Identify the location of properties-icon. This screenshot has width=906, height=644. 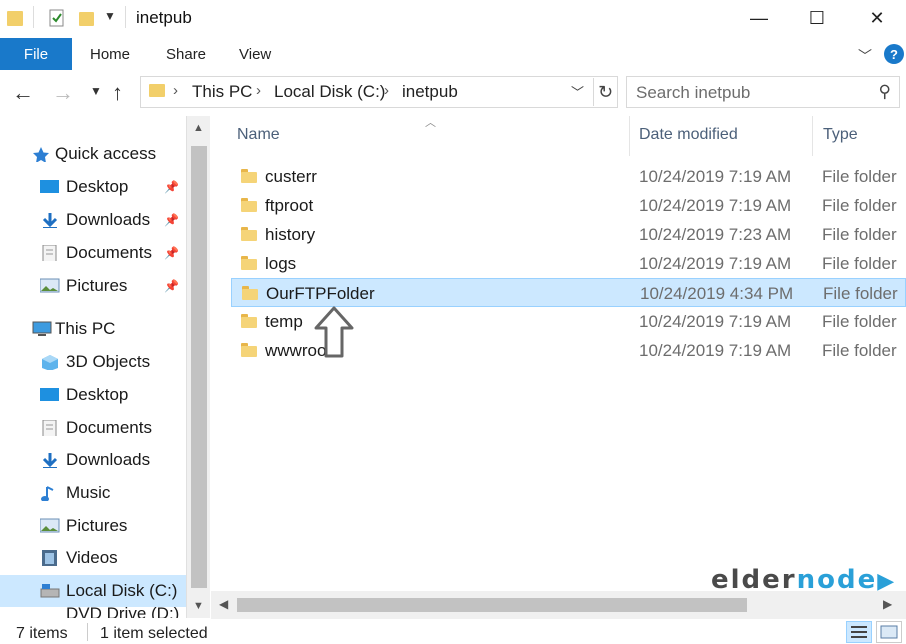
(57, 18).